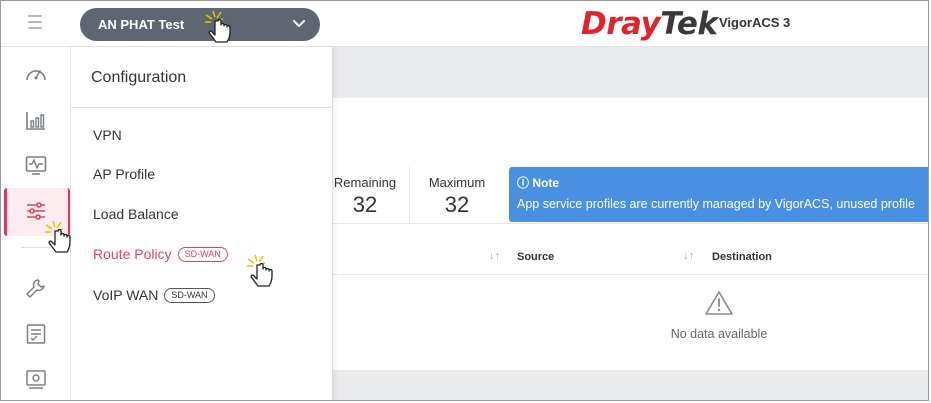  I want to click on checklist-icon, so click(36, 334).